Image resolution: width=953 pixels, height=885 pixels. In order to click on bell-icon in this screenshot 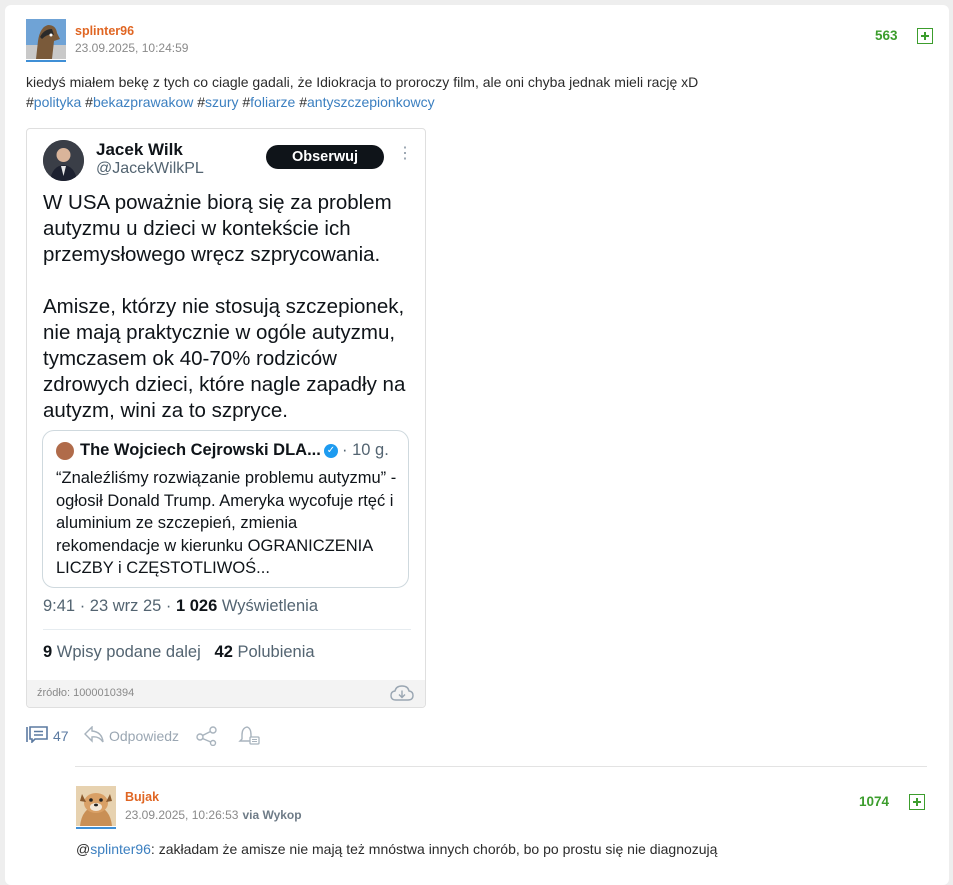, I will do `click(249, 737)`.